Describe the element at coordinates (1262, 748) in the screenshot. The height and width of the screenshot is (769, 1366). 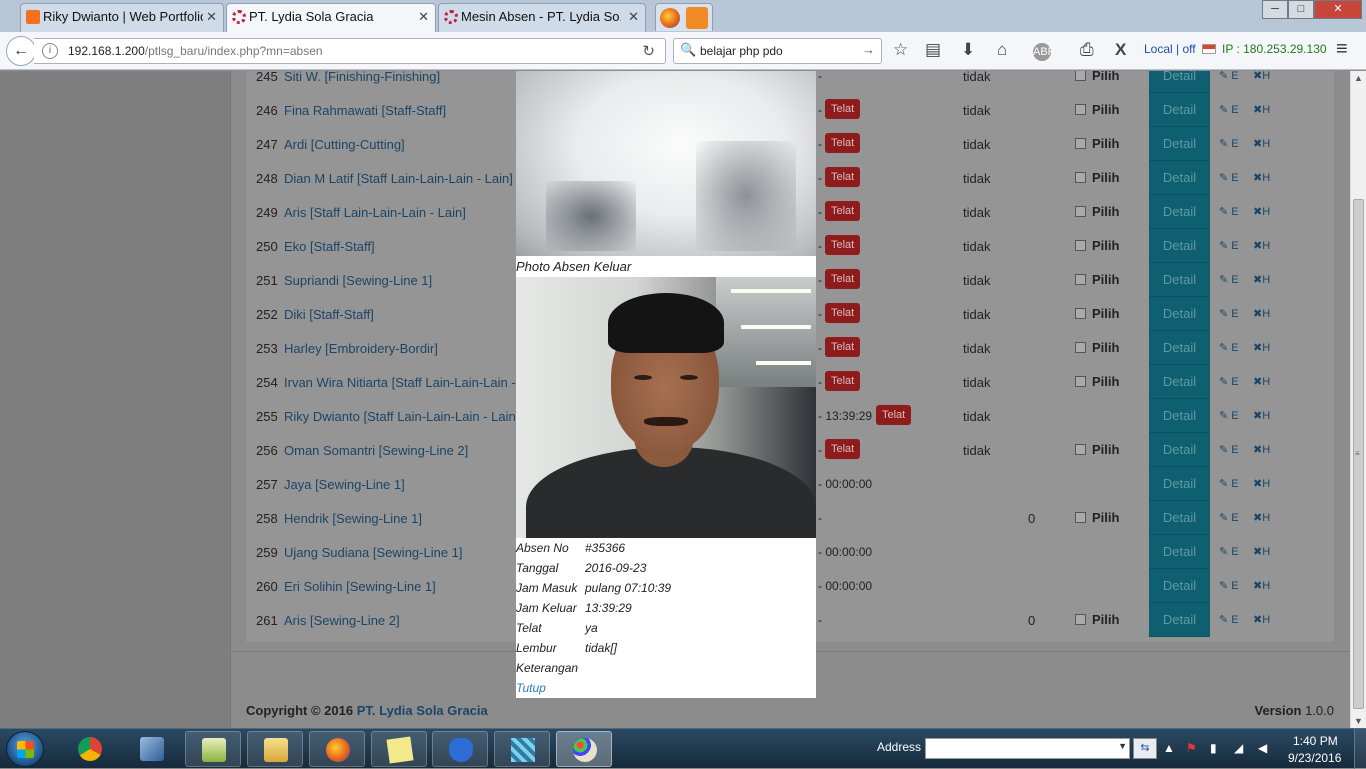
I see `volume-icon: ◀` at that location.